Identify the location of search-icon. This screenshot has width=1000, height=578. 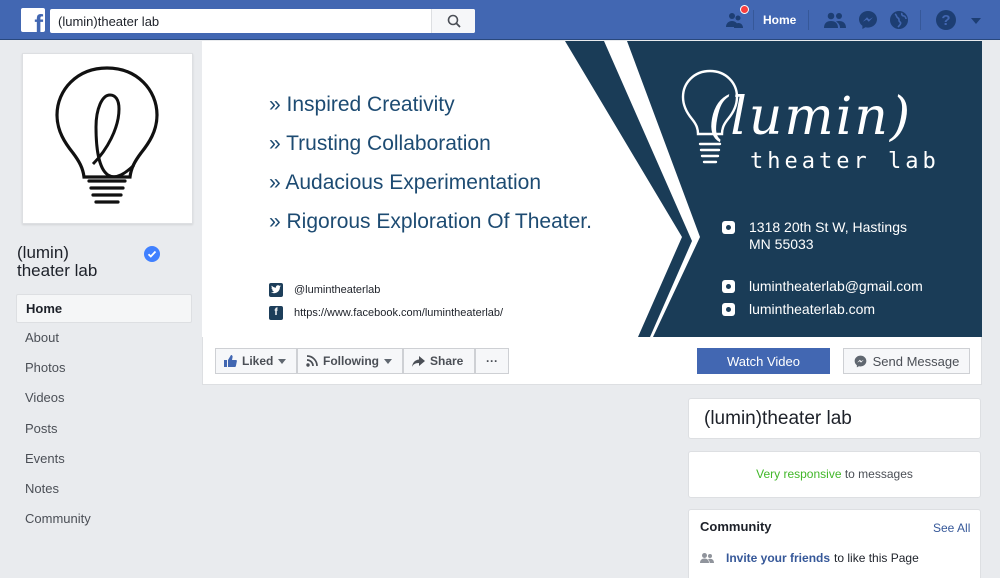
(454, 21).